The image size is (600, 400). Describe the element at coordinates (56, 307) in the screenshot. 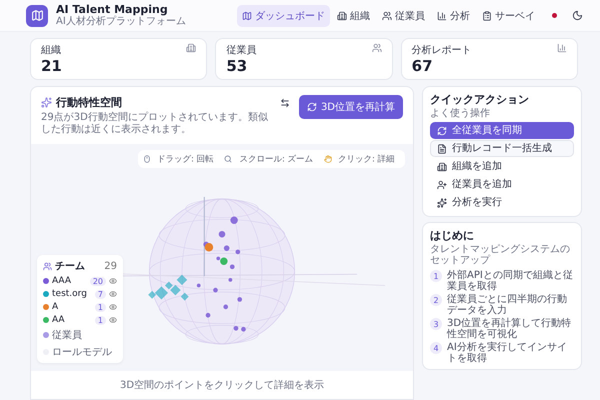

I see `team-name: A` at that location.